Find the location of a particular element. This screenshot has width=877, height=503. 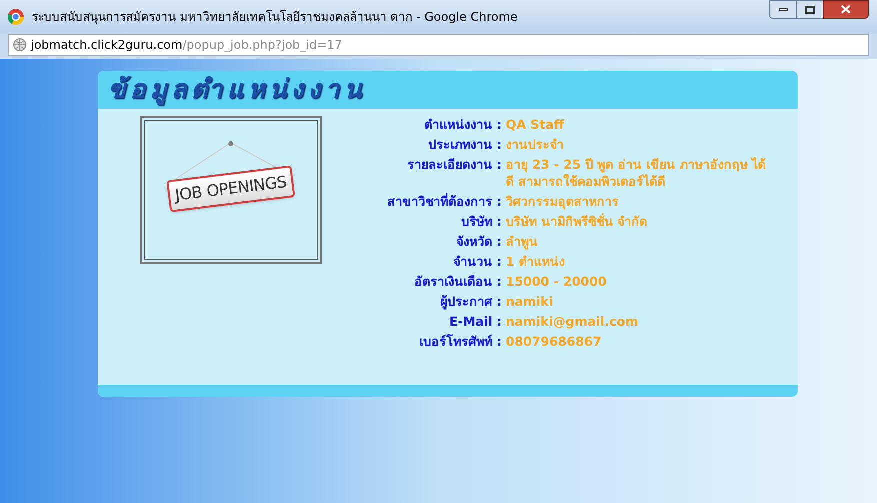

field-value: 1 ตำแหน่ง is located at coordinates (536, 261).